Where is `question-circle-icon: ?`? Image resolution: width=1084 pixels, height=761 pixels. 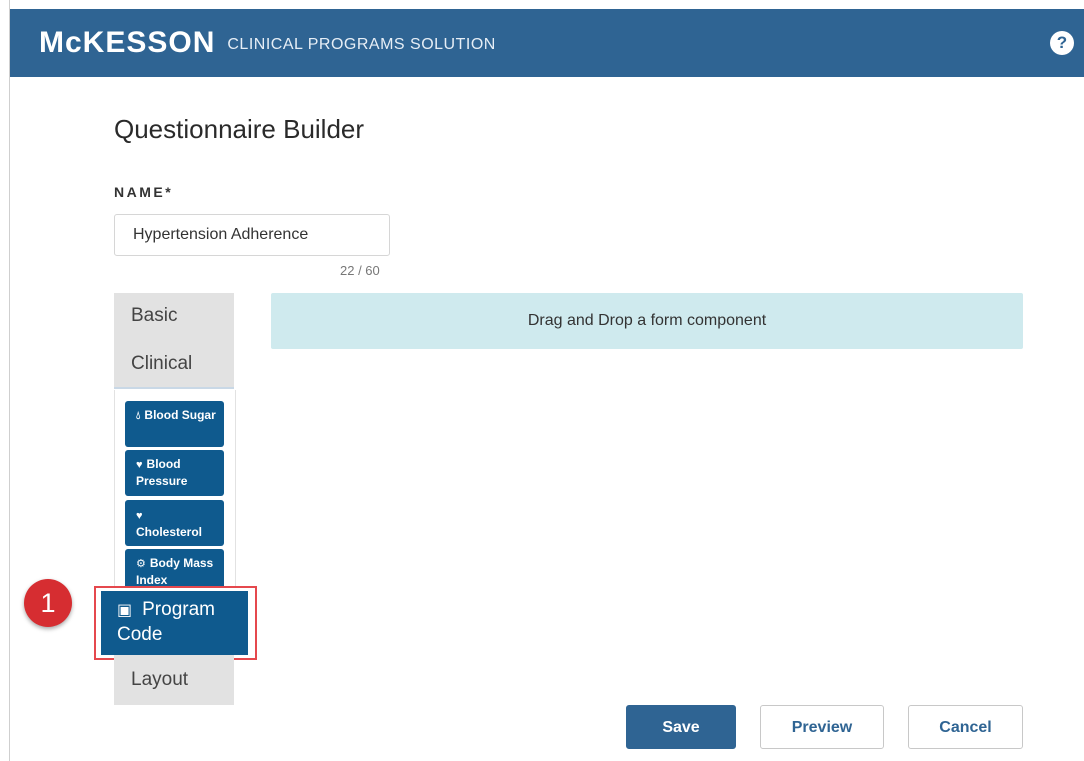
question-circle-icon: ? is located at coordinates (1062, 43).